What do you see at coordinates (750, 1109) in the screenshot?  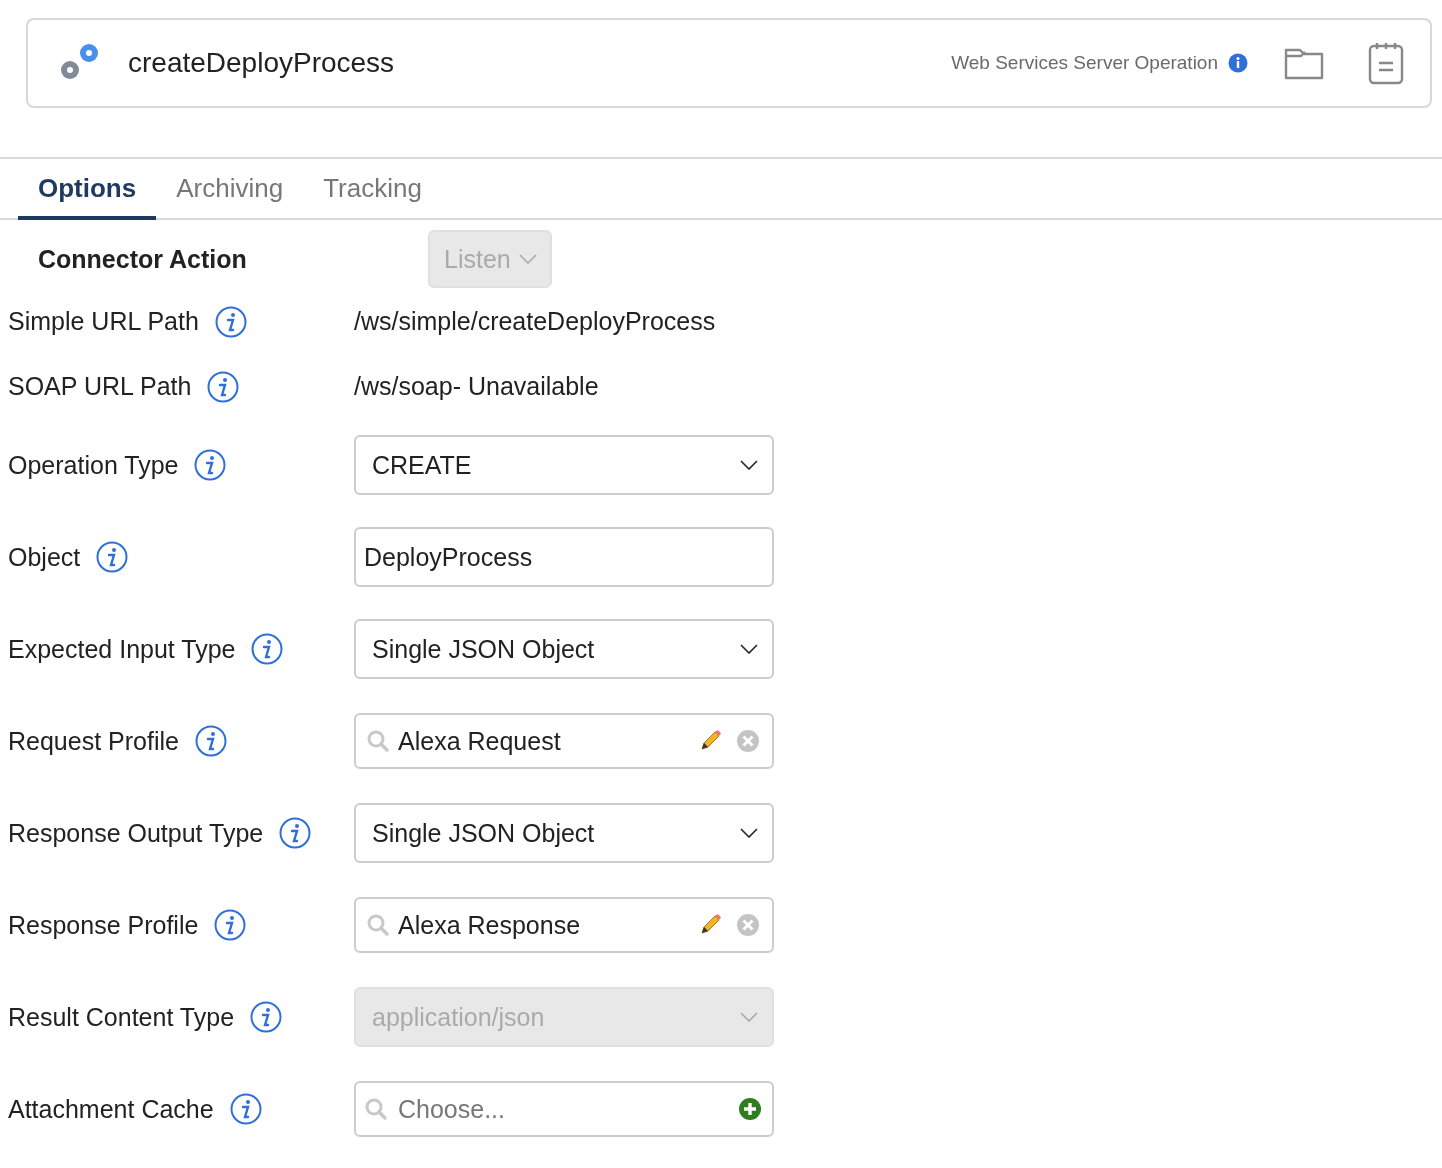 I see `add-icon` at bounding box center [750, 1109].